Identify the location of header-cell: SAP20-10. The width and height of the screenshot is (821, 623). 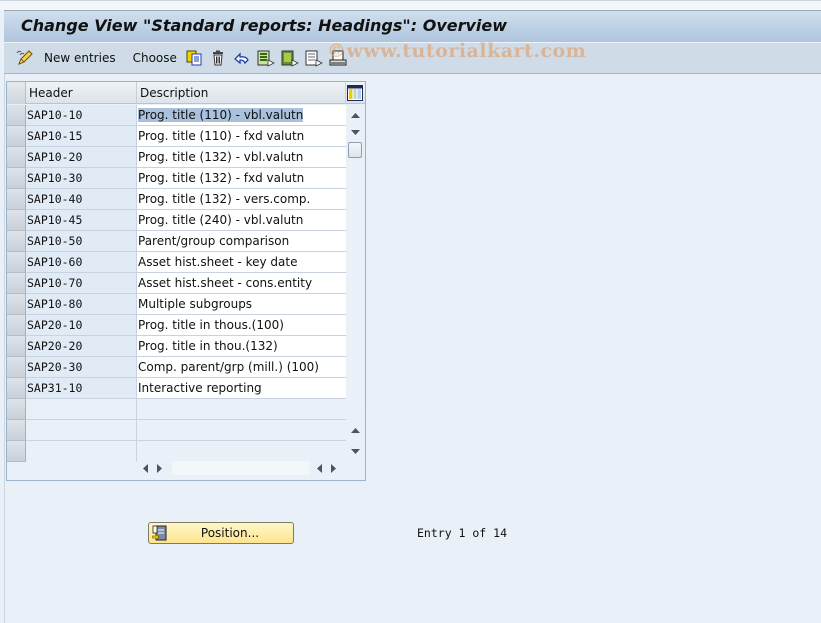
(81, 325).